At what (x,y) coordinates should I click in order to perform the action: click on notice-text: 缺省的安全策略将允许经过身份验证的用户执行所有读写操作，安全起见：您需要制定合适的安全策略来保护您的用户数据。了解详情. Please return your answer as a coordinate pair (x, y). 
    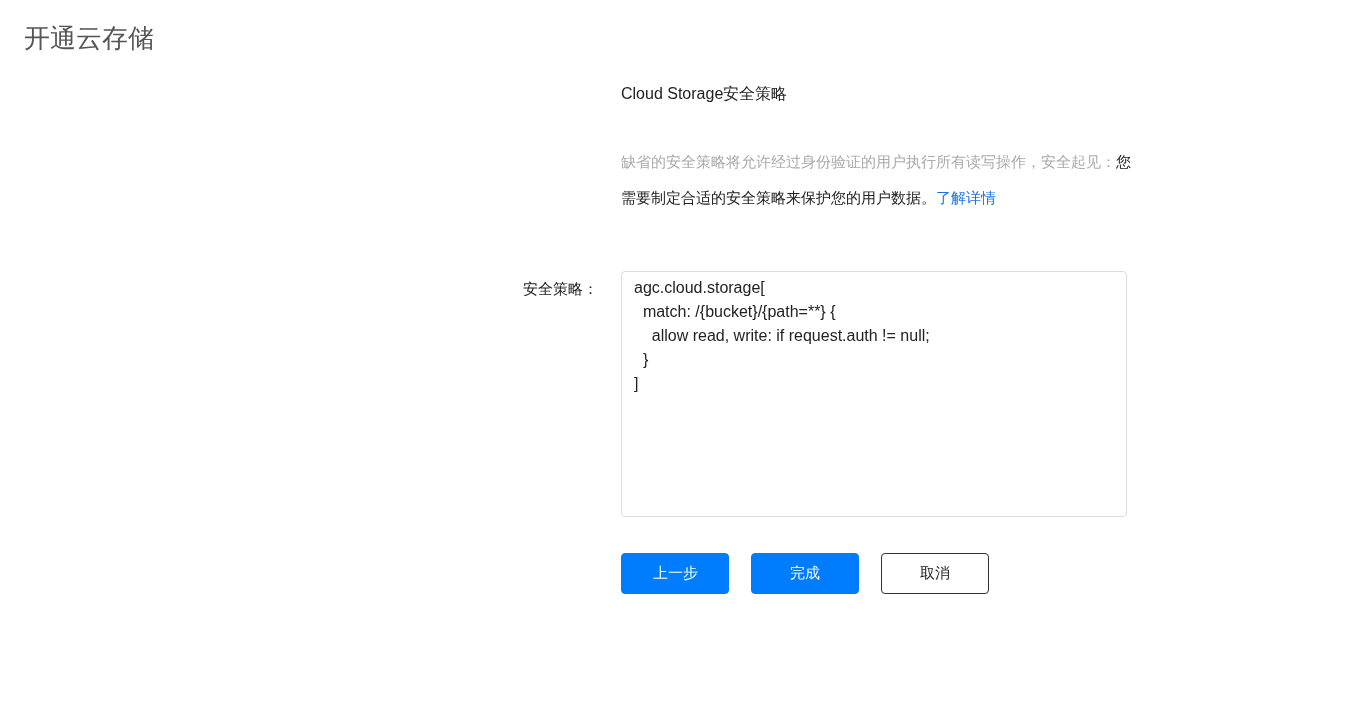
    Looking at the image, I should click on (876, 180).